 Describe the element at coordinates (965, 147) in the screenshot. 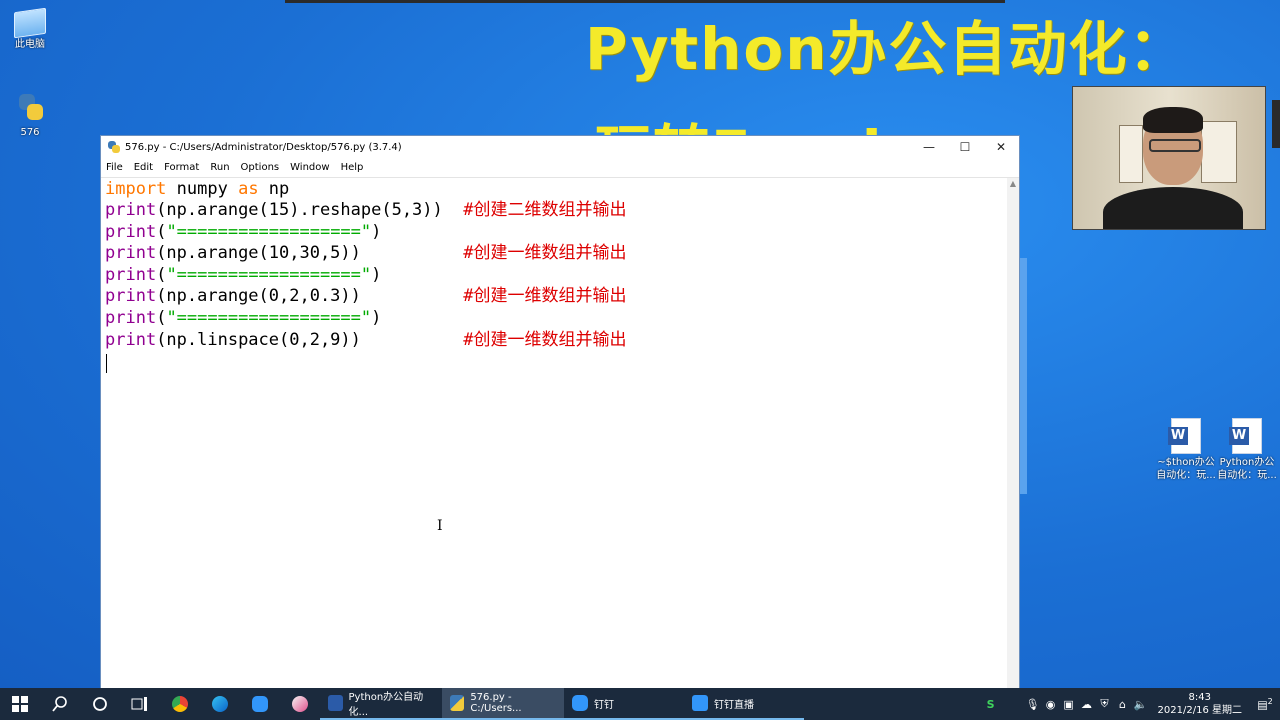

I see `maximize-button: ☐` at that location.